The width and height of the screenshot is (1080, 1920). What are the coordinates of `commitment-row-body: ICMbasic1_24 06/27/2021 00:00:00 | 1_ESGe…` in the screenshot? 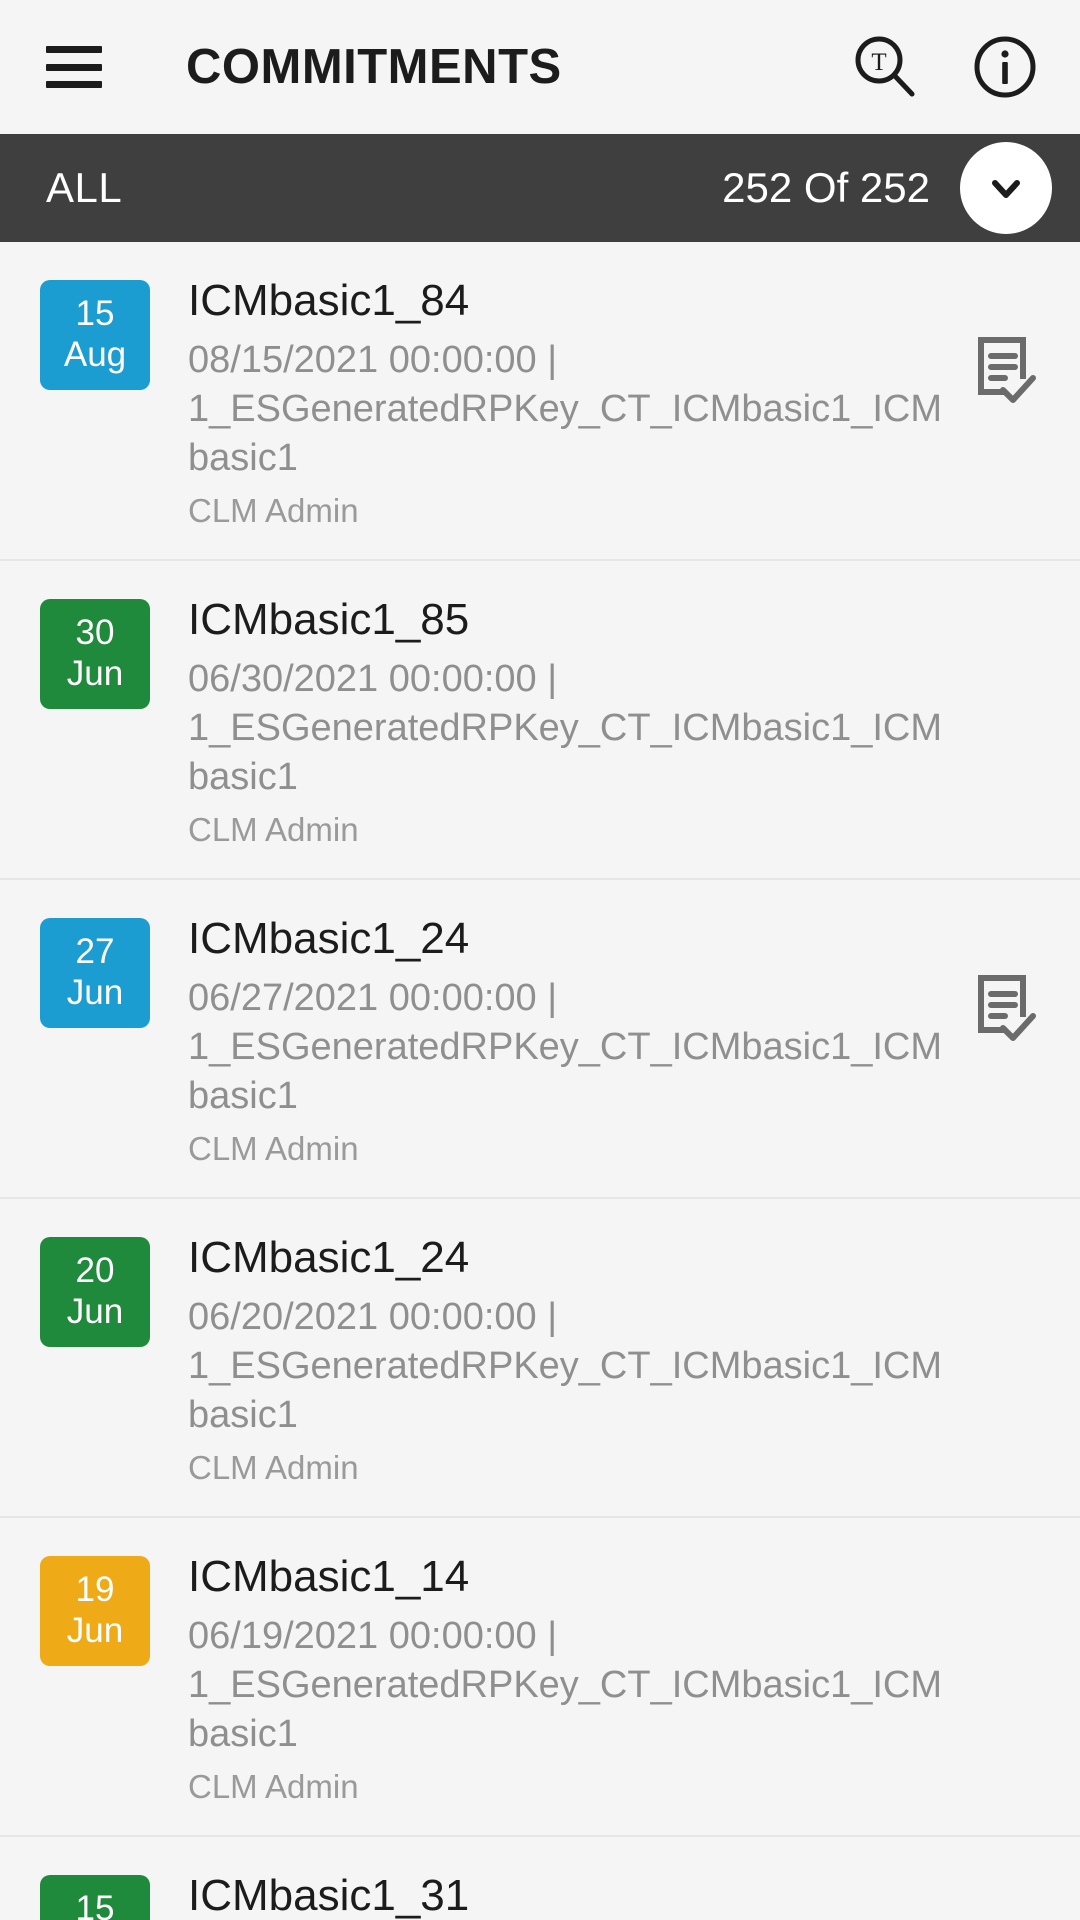 It's located at (555, 1040).